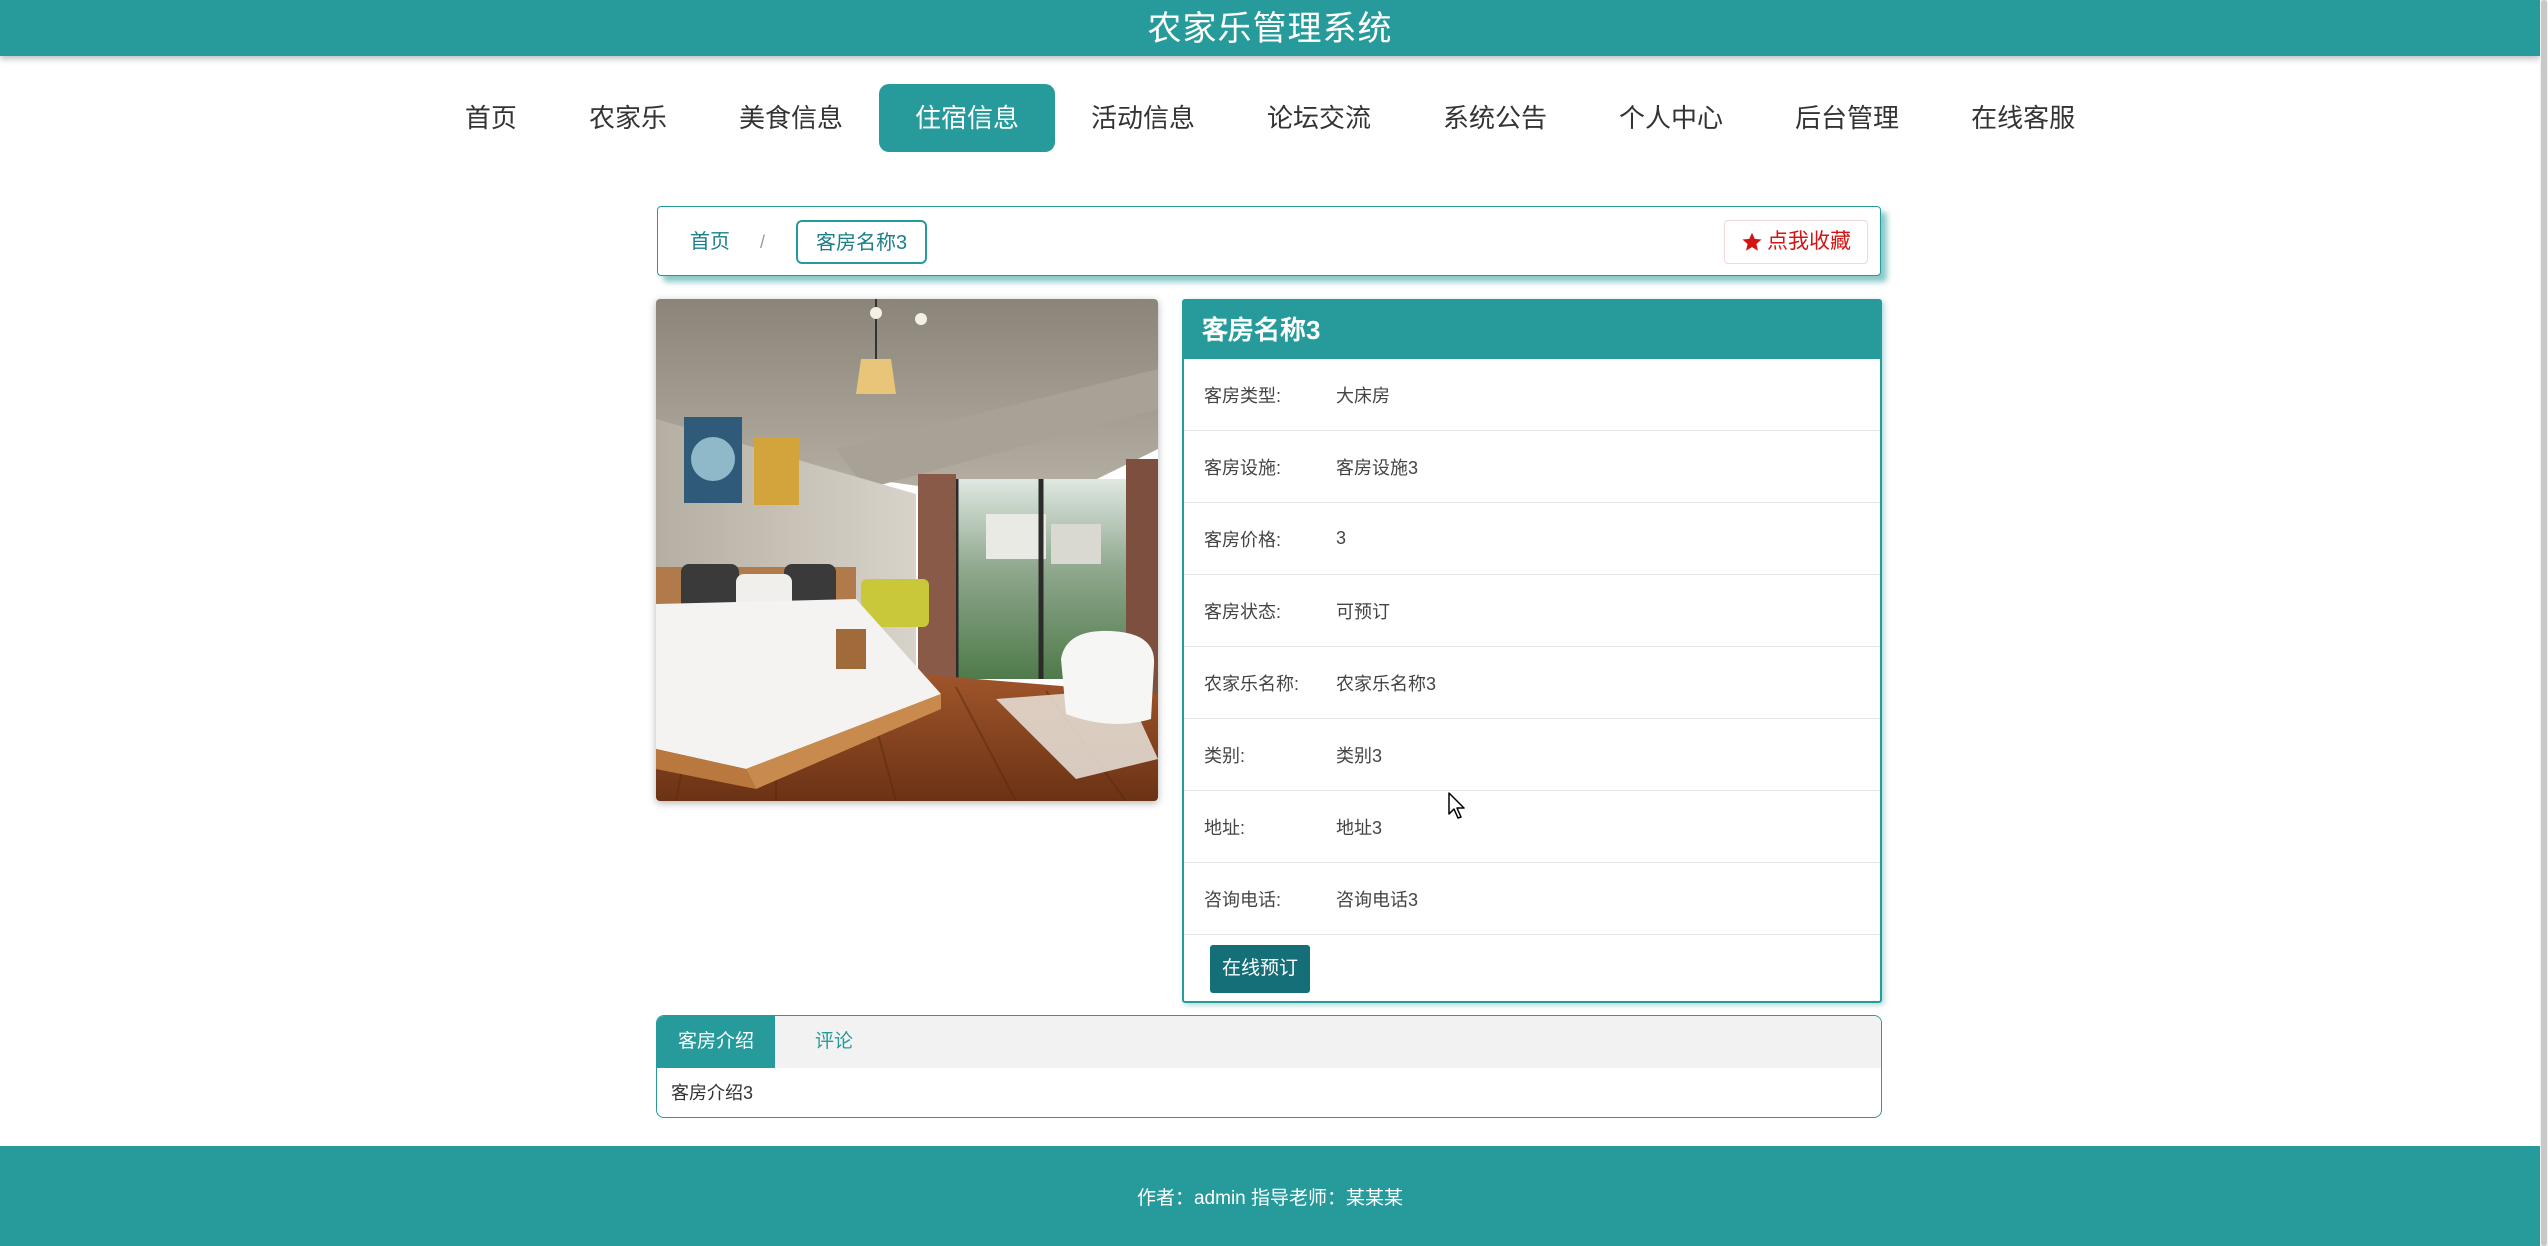  Describe the element at coordinates (1363, 395) in the screenshot. I see `detail-value: 大床房` at that location.